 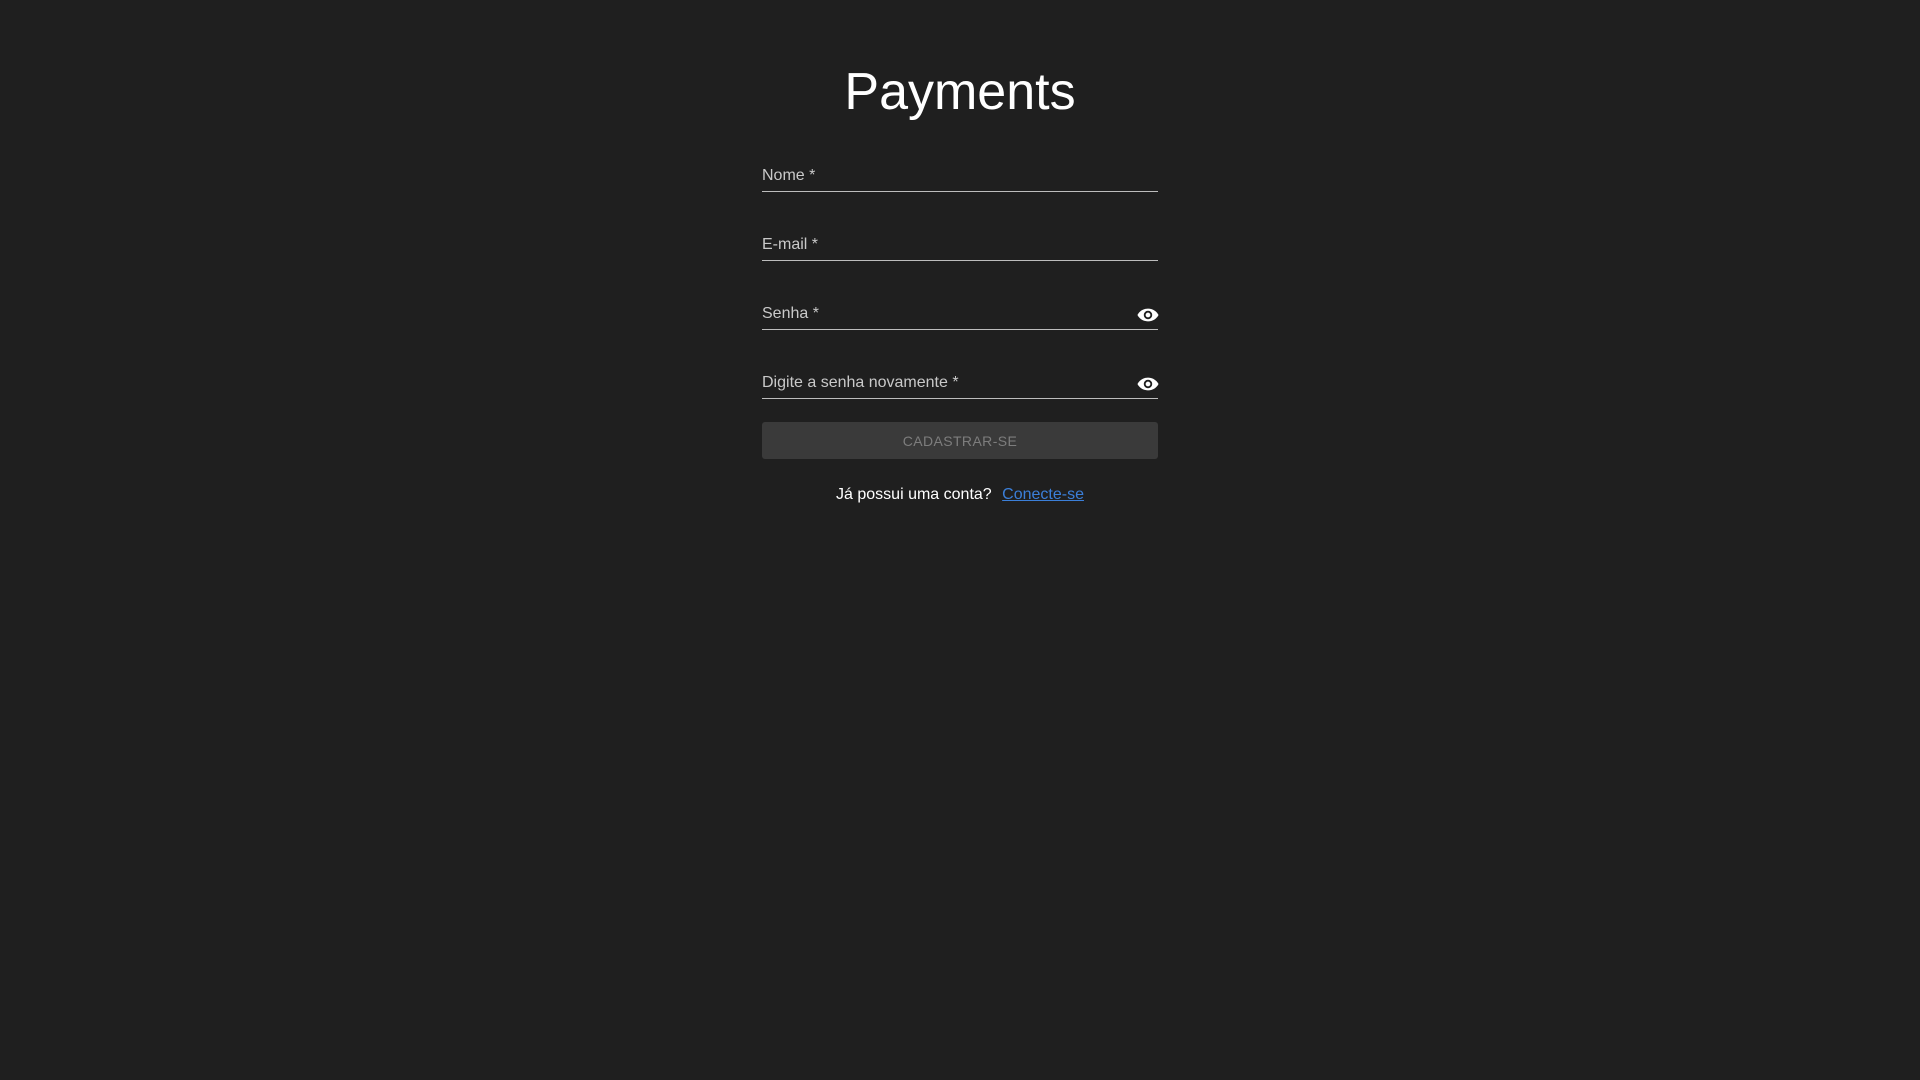 I want to click on confirm-password-input, so click(x=960, y=379).